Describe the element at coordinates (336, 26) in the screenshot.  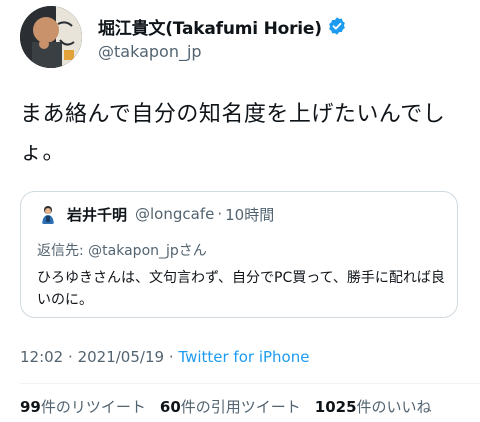
I see `verified-badge-icon` at that location.